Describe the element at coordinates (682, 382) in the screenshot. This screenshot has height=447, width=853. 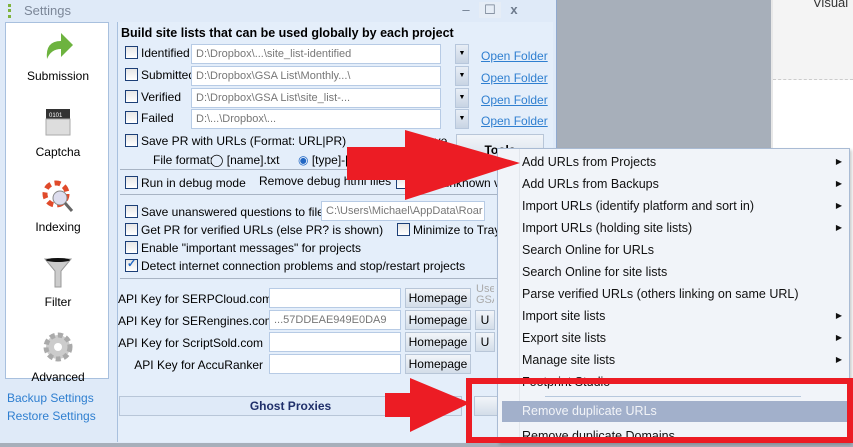
I see `menu-item-footprint-studio: Footprint Studio` at that location.